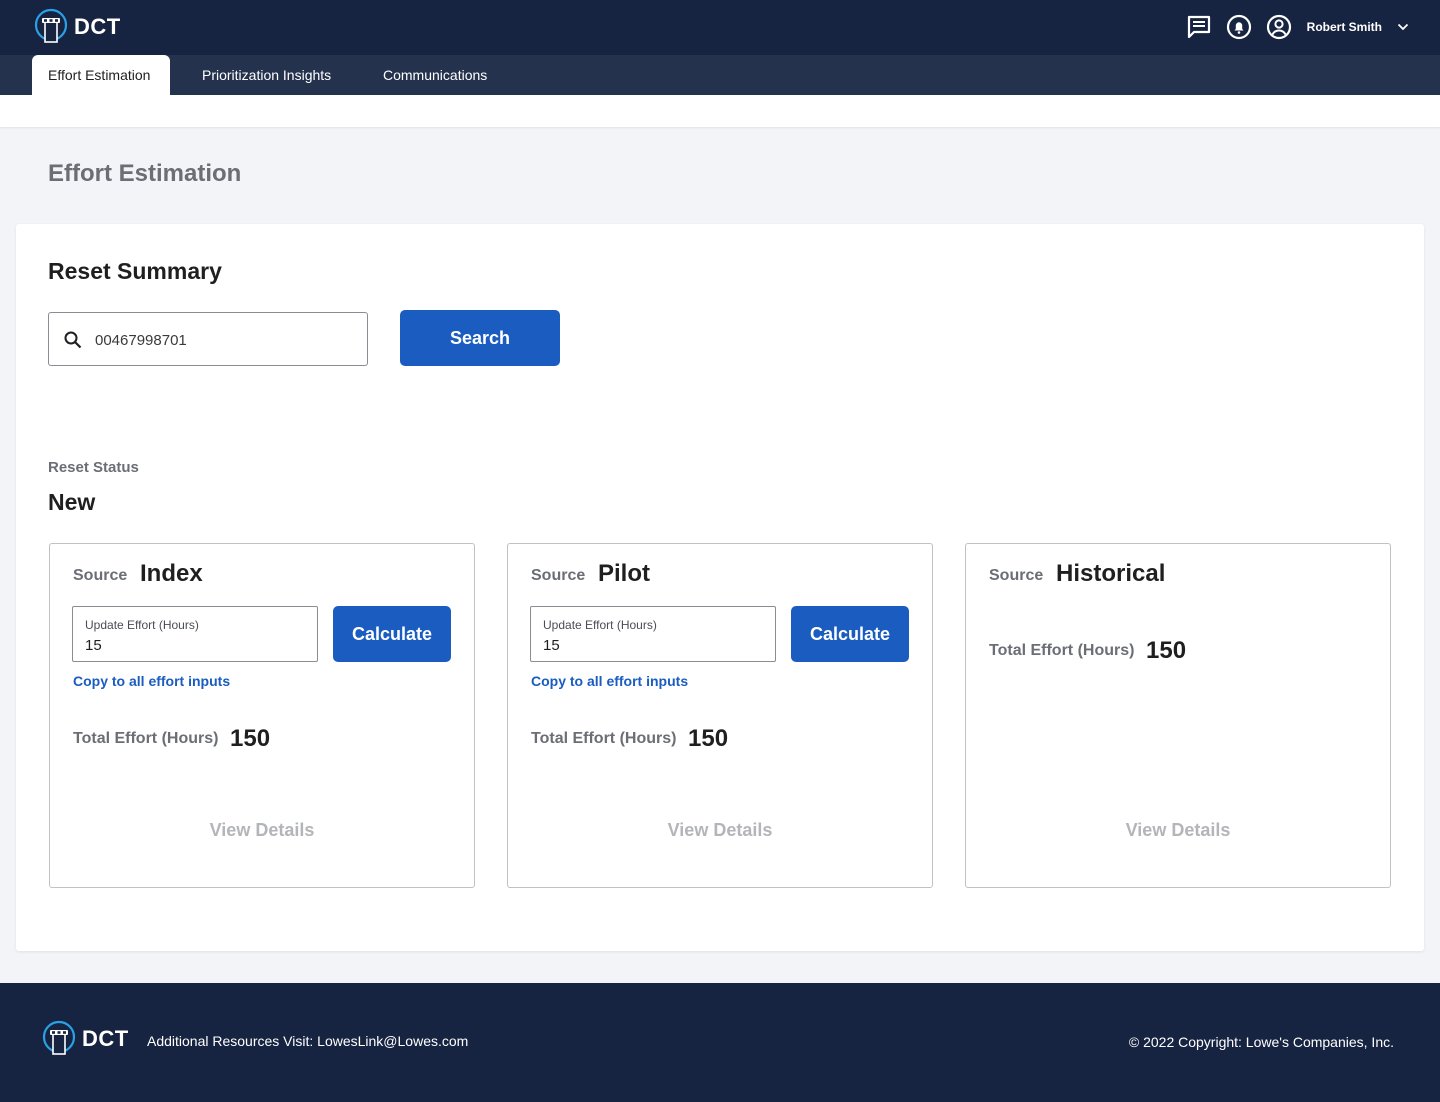 This screenshot has height=1102, width=1440. What do you see at coordinates (1344, 27) in the screenshot?
I see `user-name: Robert Smith` at bounding box center [1344, 27].